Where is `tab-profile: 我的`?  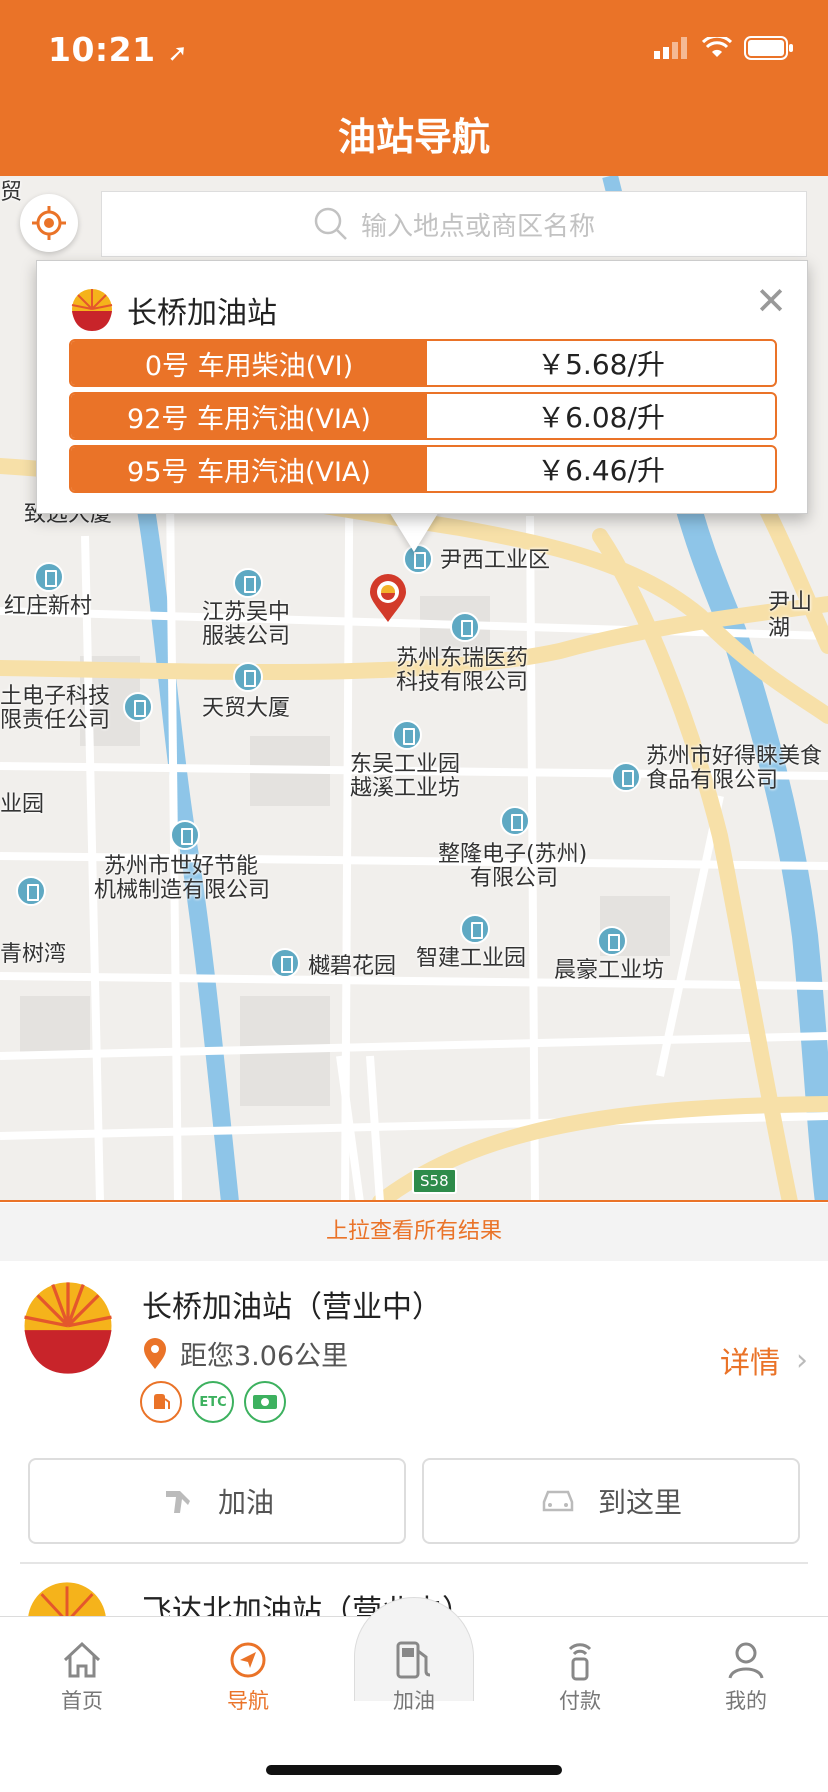
tab-profile: 我的 is located at coordinates (746, 1677).